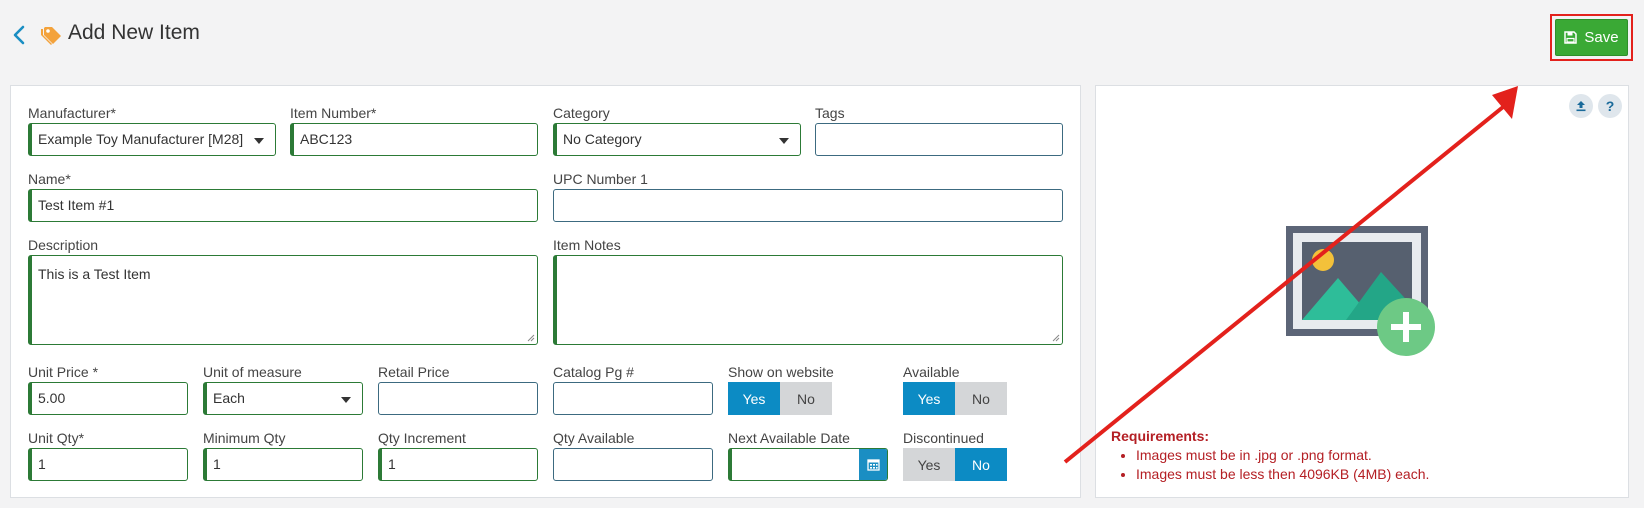 The image size is (1644, 508). Describe the element at coordinates (929, 398) in the screenshot. I see `available-yes: Yes` at that location.